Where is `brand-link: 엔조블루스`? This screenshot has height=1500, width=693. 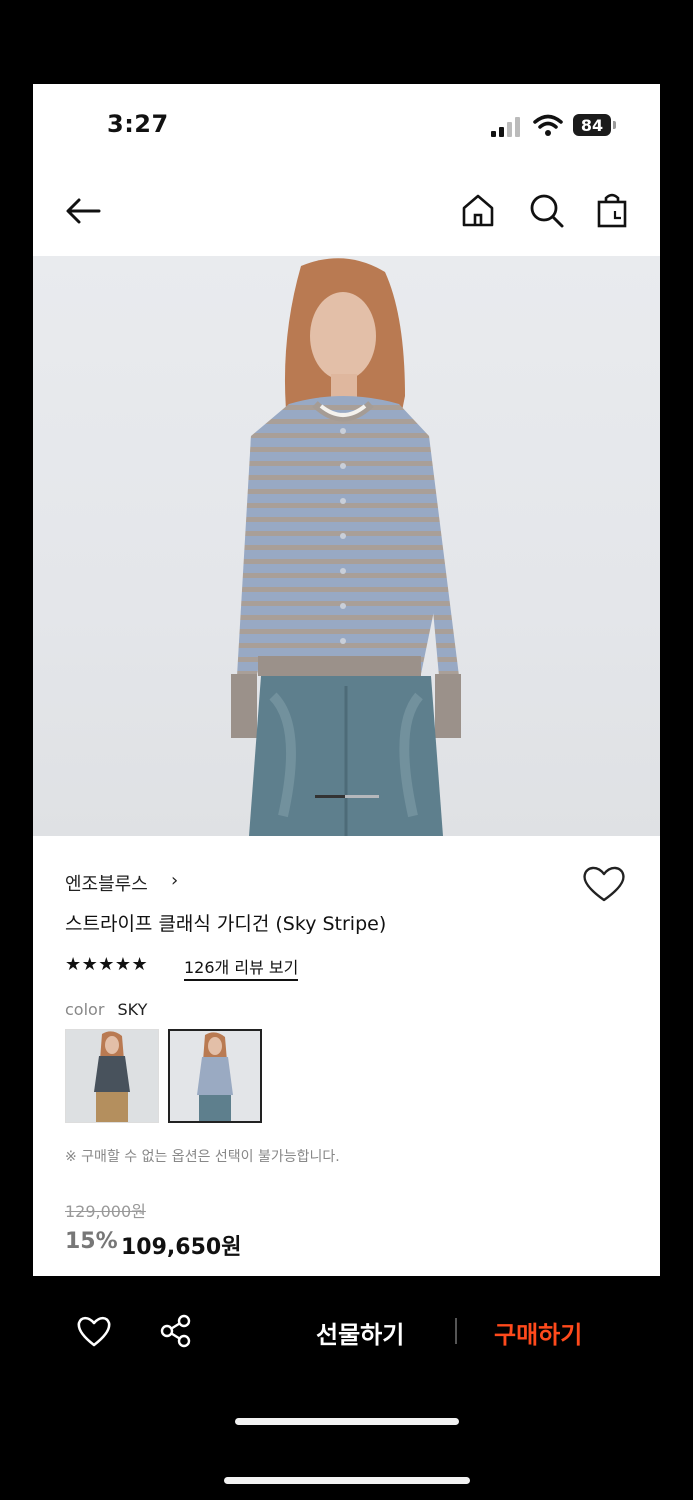 brand-link: 엔조블루스 is located at coordinates (106, 883).